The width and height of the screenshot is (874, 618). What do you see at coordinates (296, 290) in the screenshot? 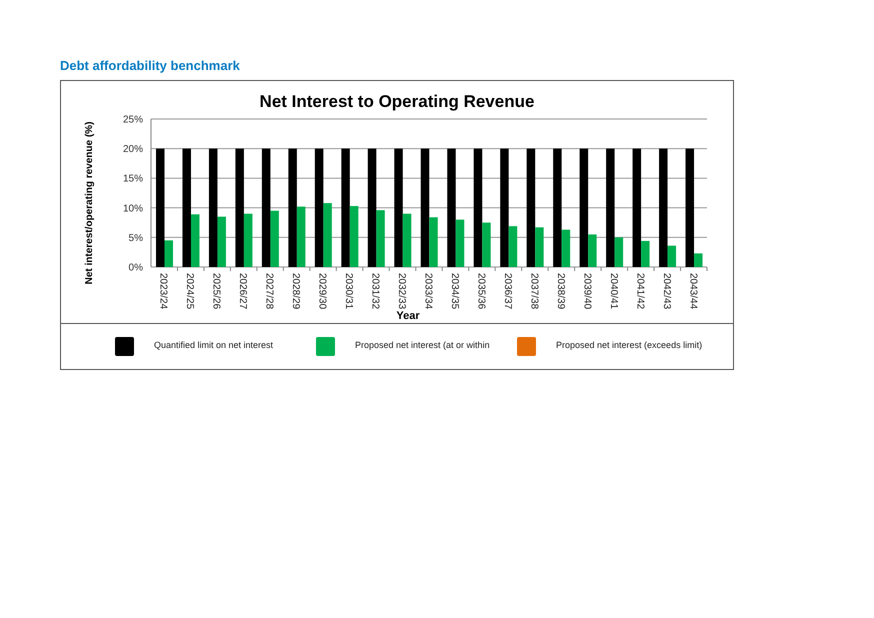
I see `x-tick-label: 2028/29` at bounding box center [296, 290].